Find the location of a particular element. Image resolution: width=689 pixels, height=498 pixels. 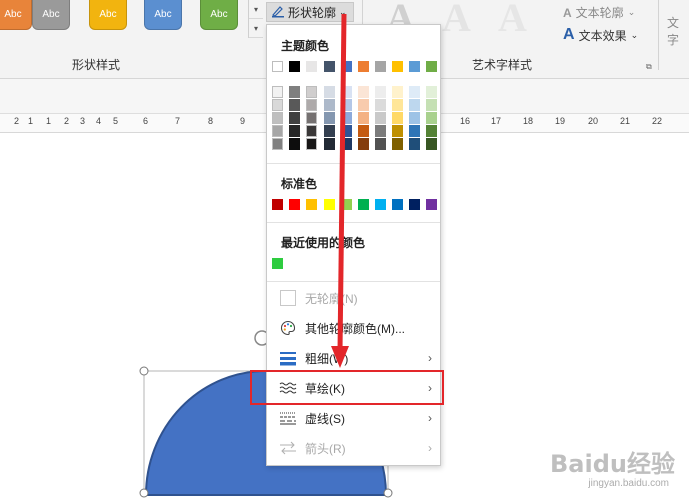

annotation-arrow is located at coordinates (340, 190).